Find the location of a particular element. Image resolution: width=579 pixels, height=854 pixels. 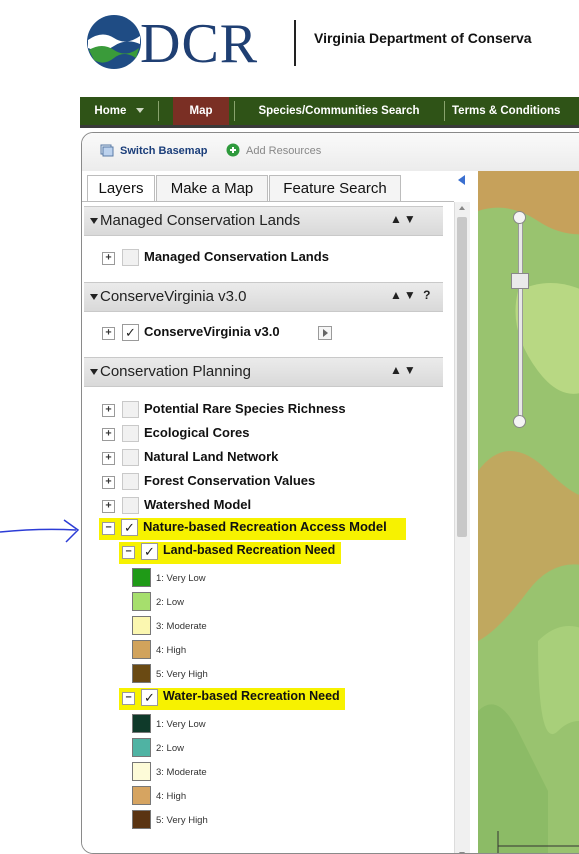

layer-label: Nature-based Recreation Access Model is located at coordinates (265, 526).